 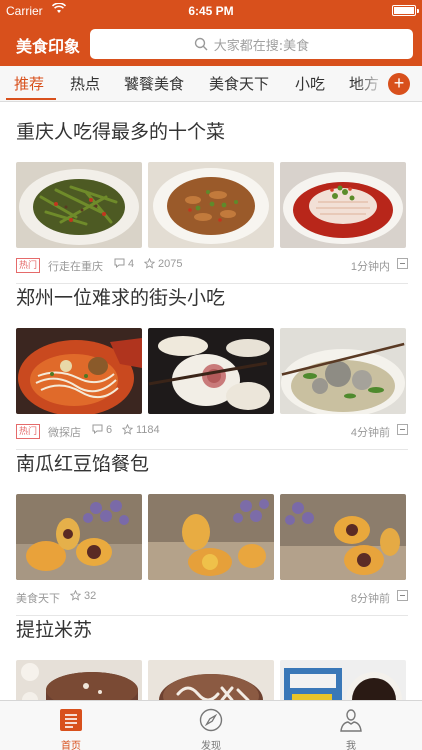 I want to click on search-placeholder: 大家都在搜:美食, so click(x=261, y=46).